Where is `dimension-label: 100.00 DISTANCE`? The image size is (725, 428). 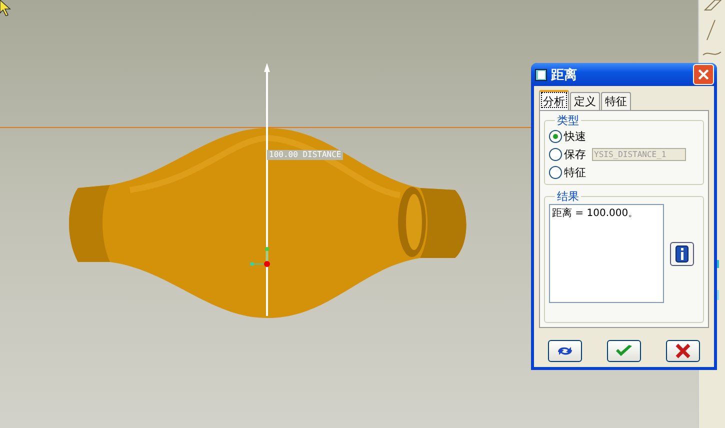 dimension-label: 100.00 DISTANCE is located at coordinates (305, 155).